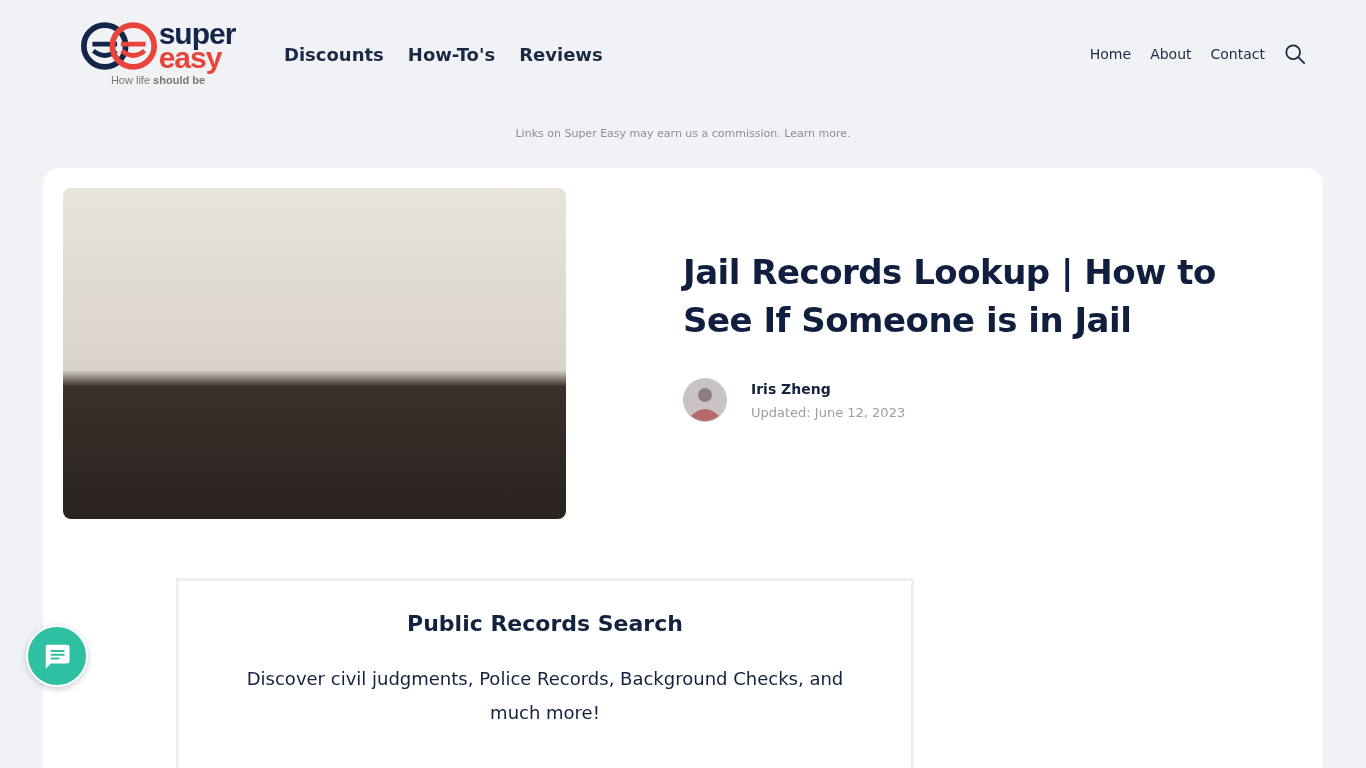 This screenshot has width=1366, height=768. Describe the element at coordinates (1171, 54) in the screenshot. I see `nav-link: About` at that location.